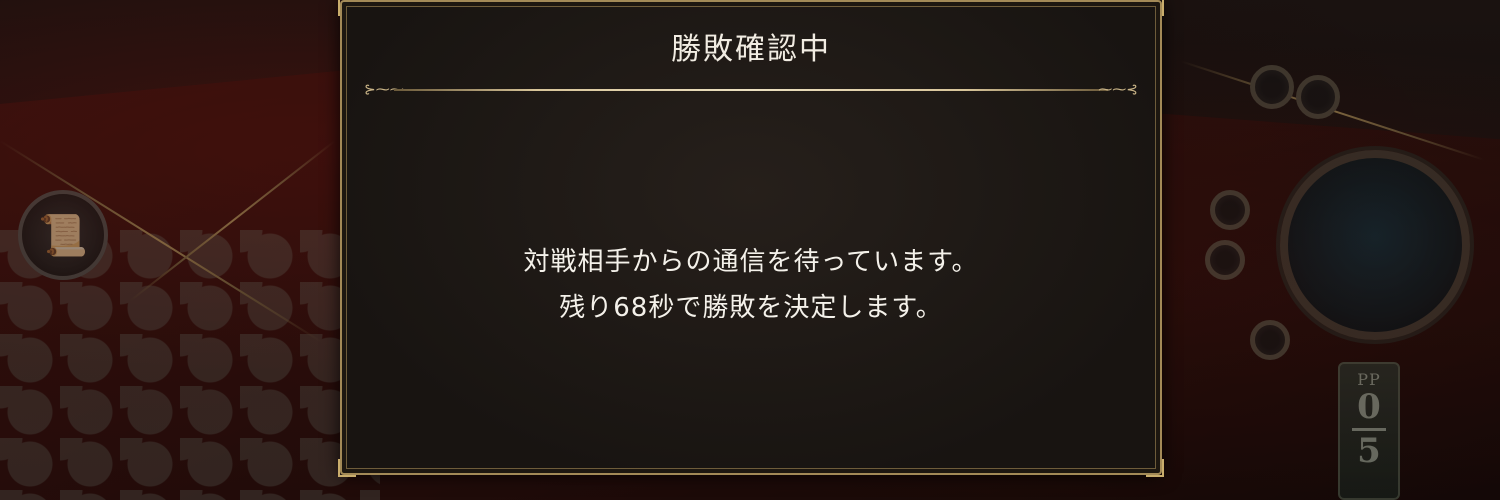 The width and height of the screenshot is (1500, 500). What do you see at coordinates (1375, 245) in the screenshot?
I see `leader-orb` at bounding box center [1375, 245].